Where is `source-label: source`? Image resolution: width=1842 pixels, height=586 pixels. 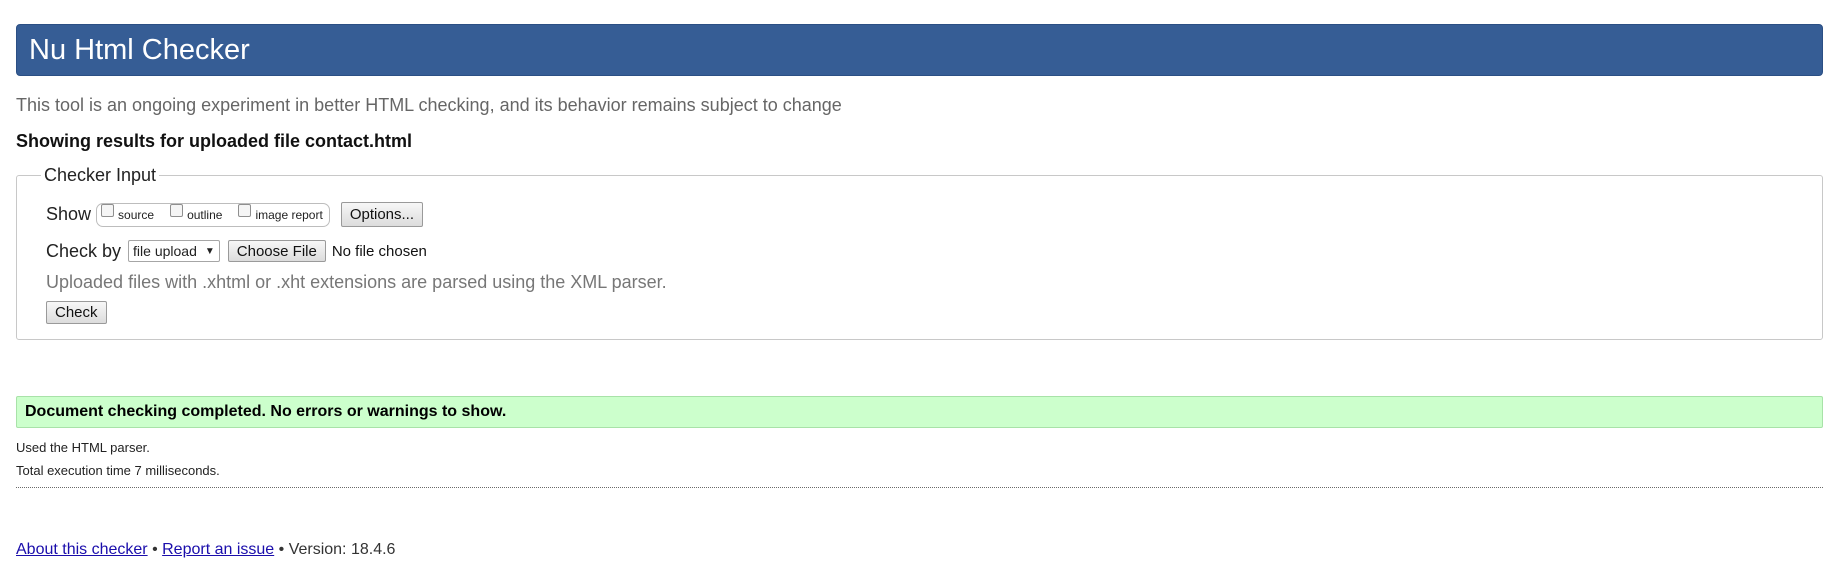
source-label: source is located at coordinates (136, 214).